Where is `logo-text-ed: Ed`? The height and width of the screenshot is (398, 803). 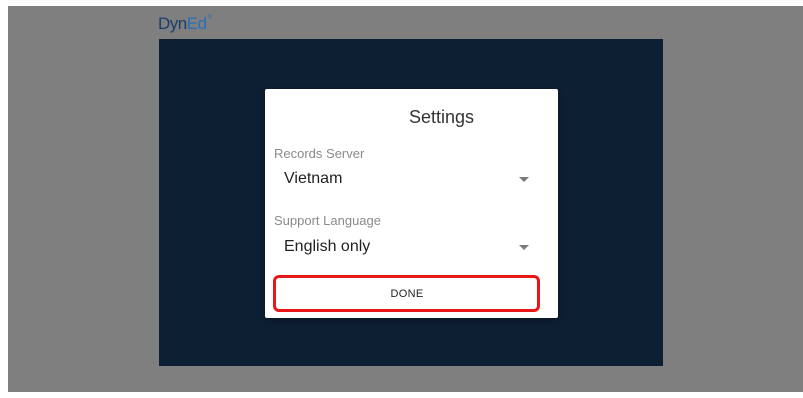 logo-text-ed: Ed is located at coordinates (196, 23).